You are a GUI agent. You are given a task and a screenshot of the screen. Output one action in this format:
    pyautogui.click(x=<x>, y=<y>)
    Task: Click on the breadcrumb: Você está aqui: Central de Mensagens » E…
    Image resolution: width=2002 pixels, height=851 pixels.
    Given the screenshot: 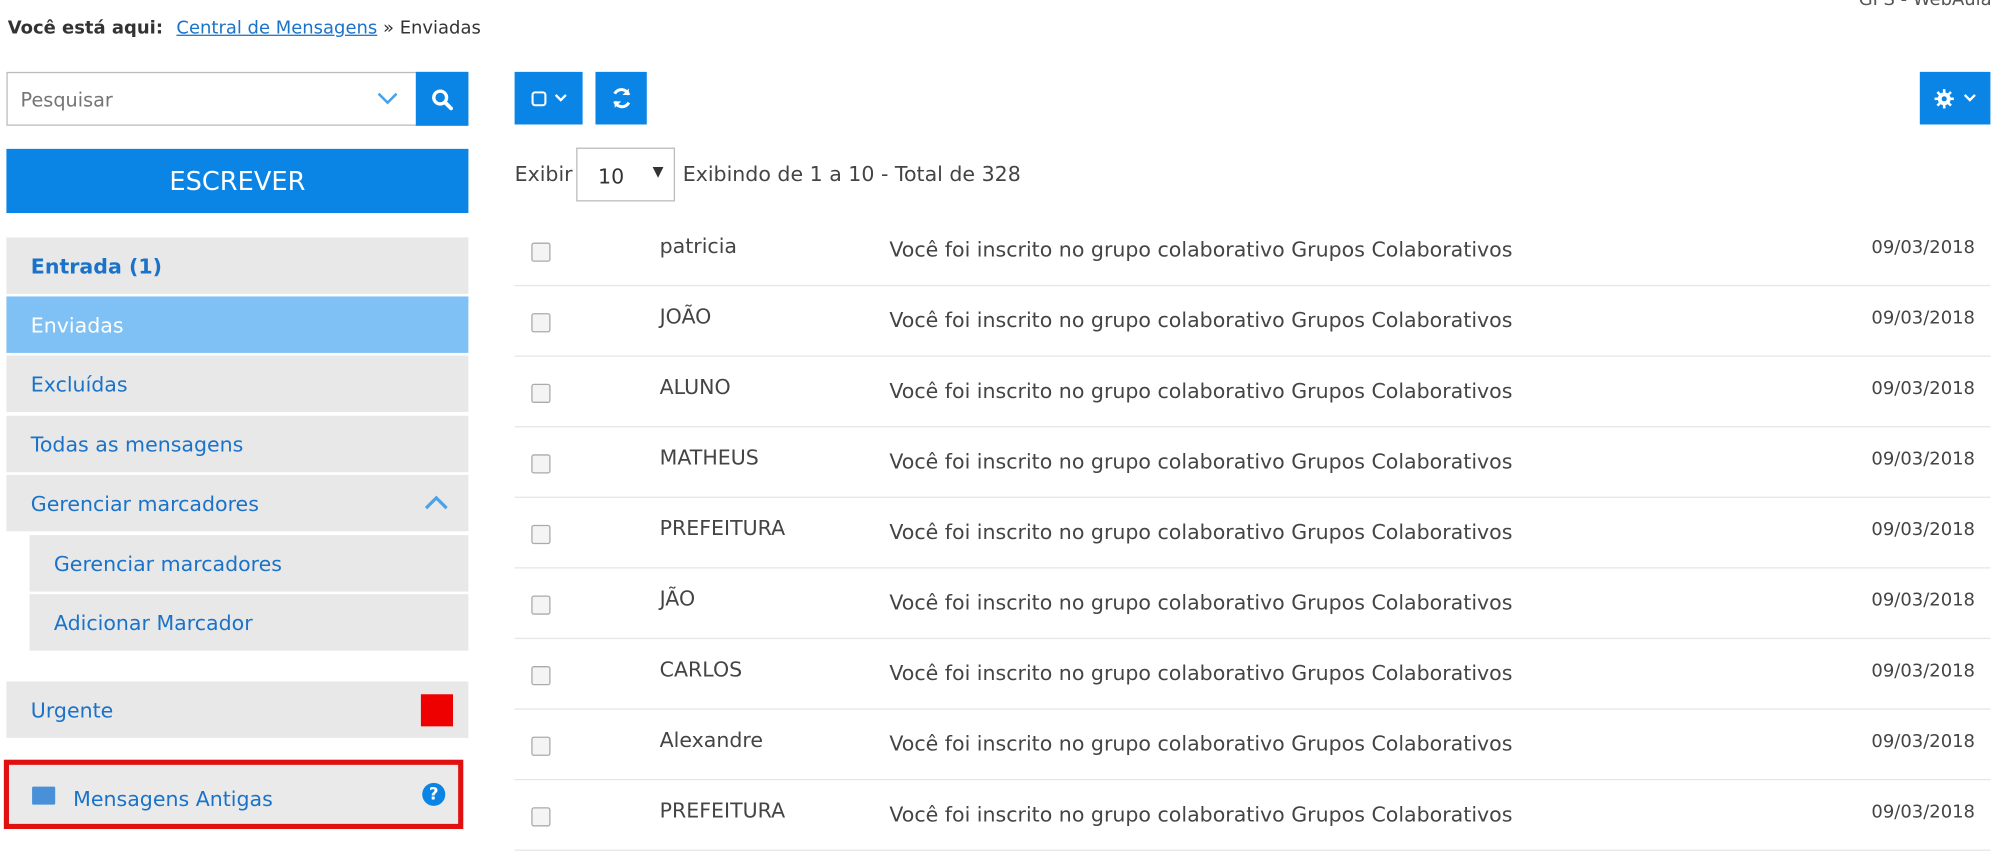 What is the action you would take?
    pyautogui.click(x=244, y=28)
    